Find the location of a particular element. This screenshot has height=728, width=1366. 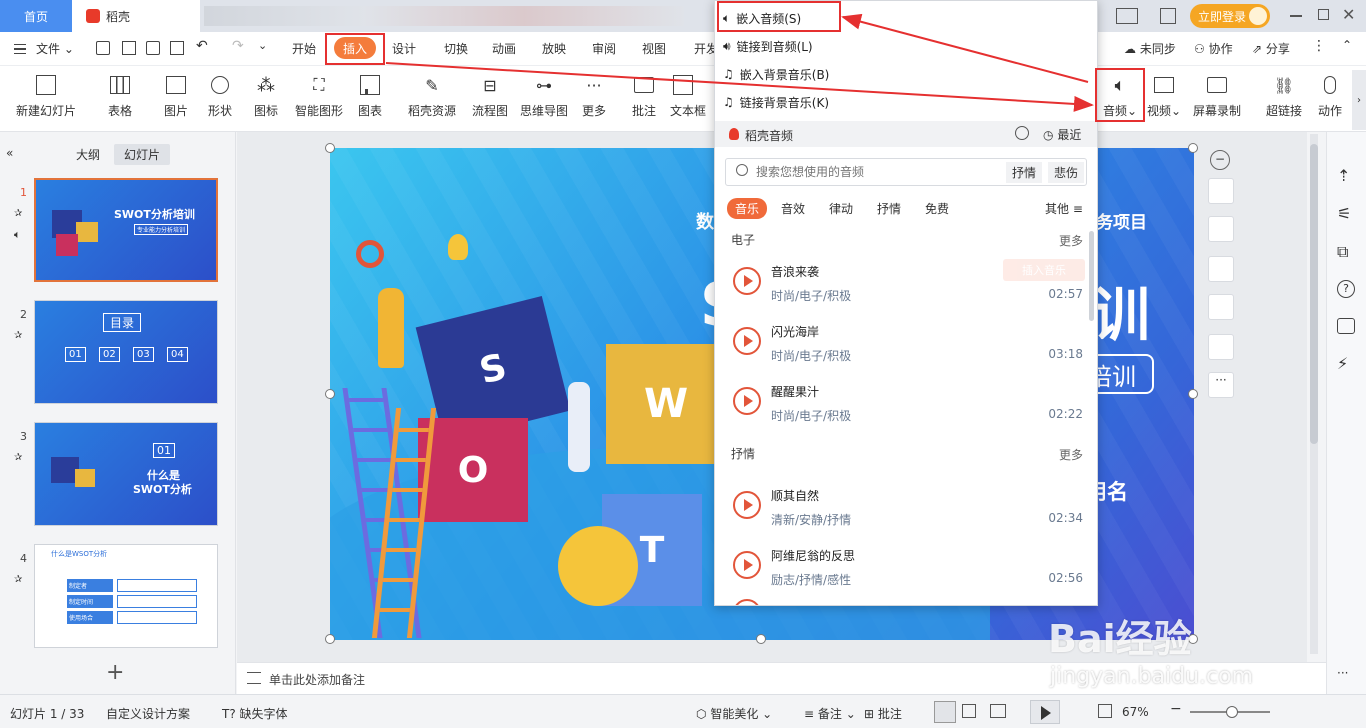

tab-review: 审阅 is located at coordinates (604, 48).